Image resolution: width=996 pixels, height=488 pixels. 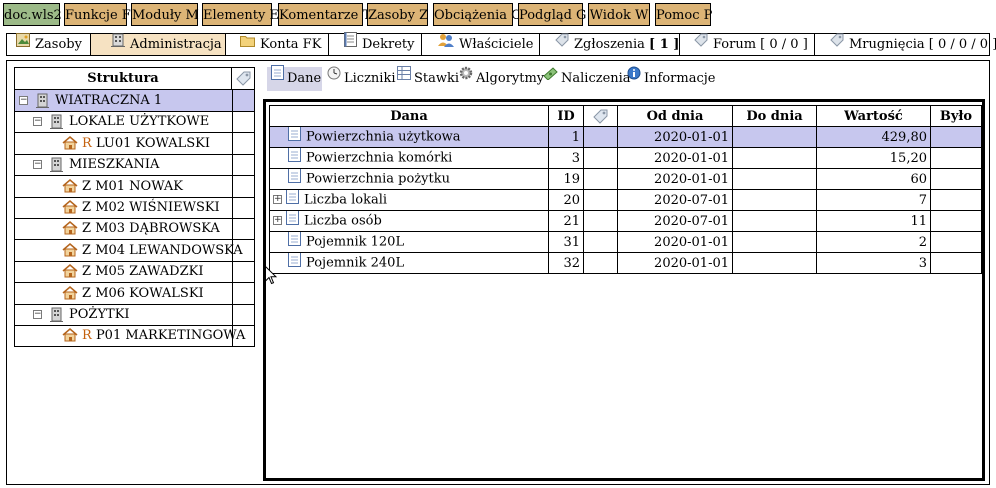 I want to click on table-row: Powierzchnia komórki 3 2020-01-01 15,20, so click(x=625, y=158).